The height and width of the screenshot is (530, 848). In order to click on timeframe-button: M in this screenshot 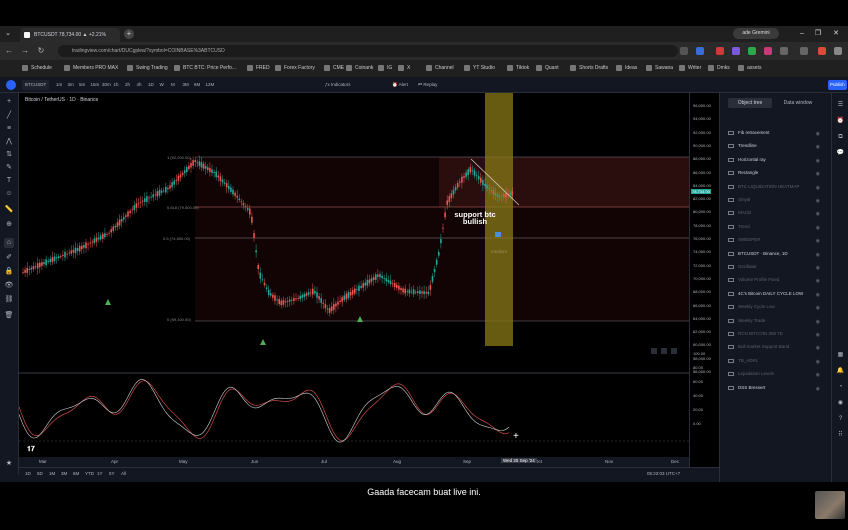, I will do `click(173, 85)`.